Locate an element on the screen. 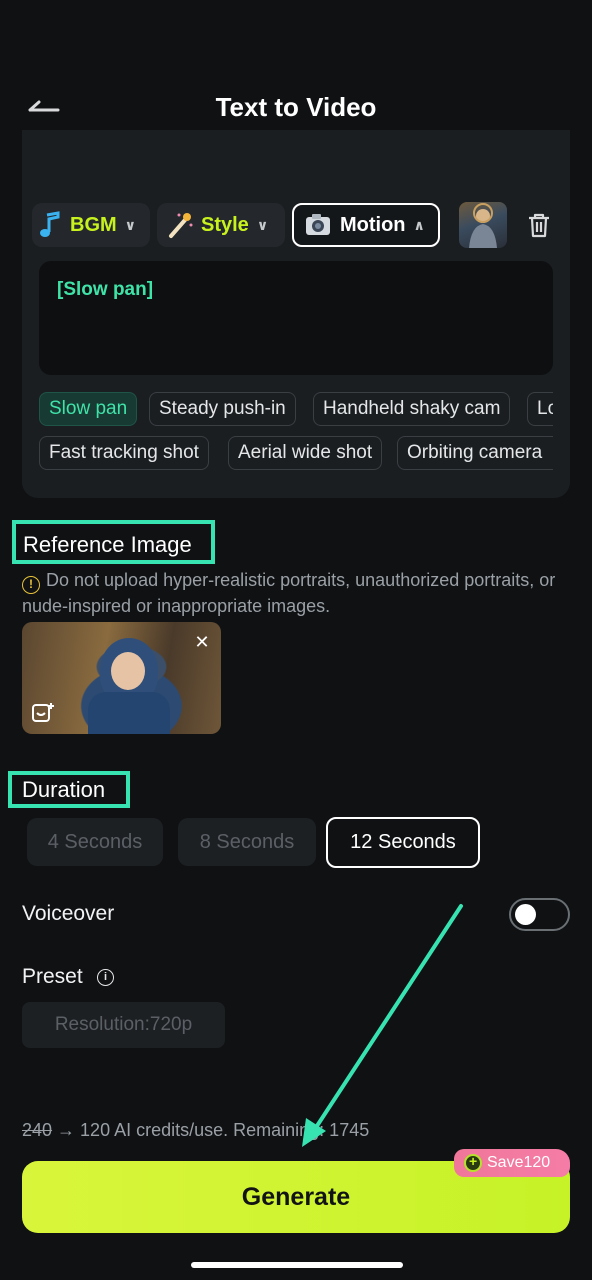 This screenshot has height=1280, width=592. style-thumbnail is located at coordinates (483, 225).